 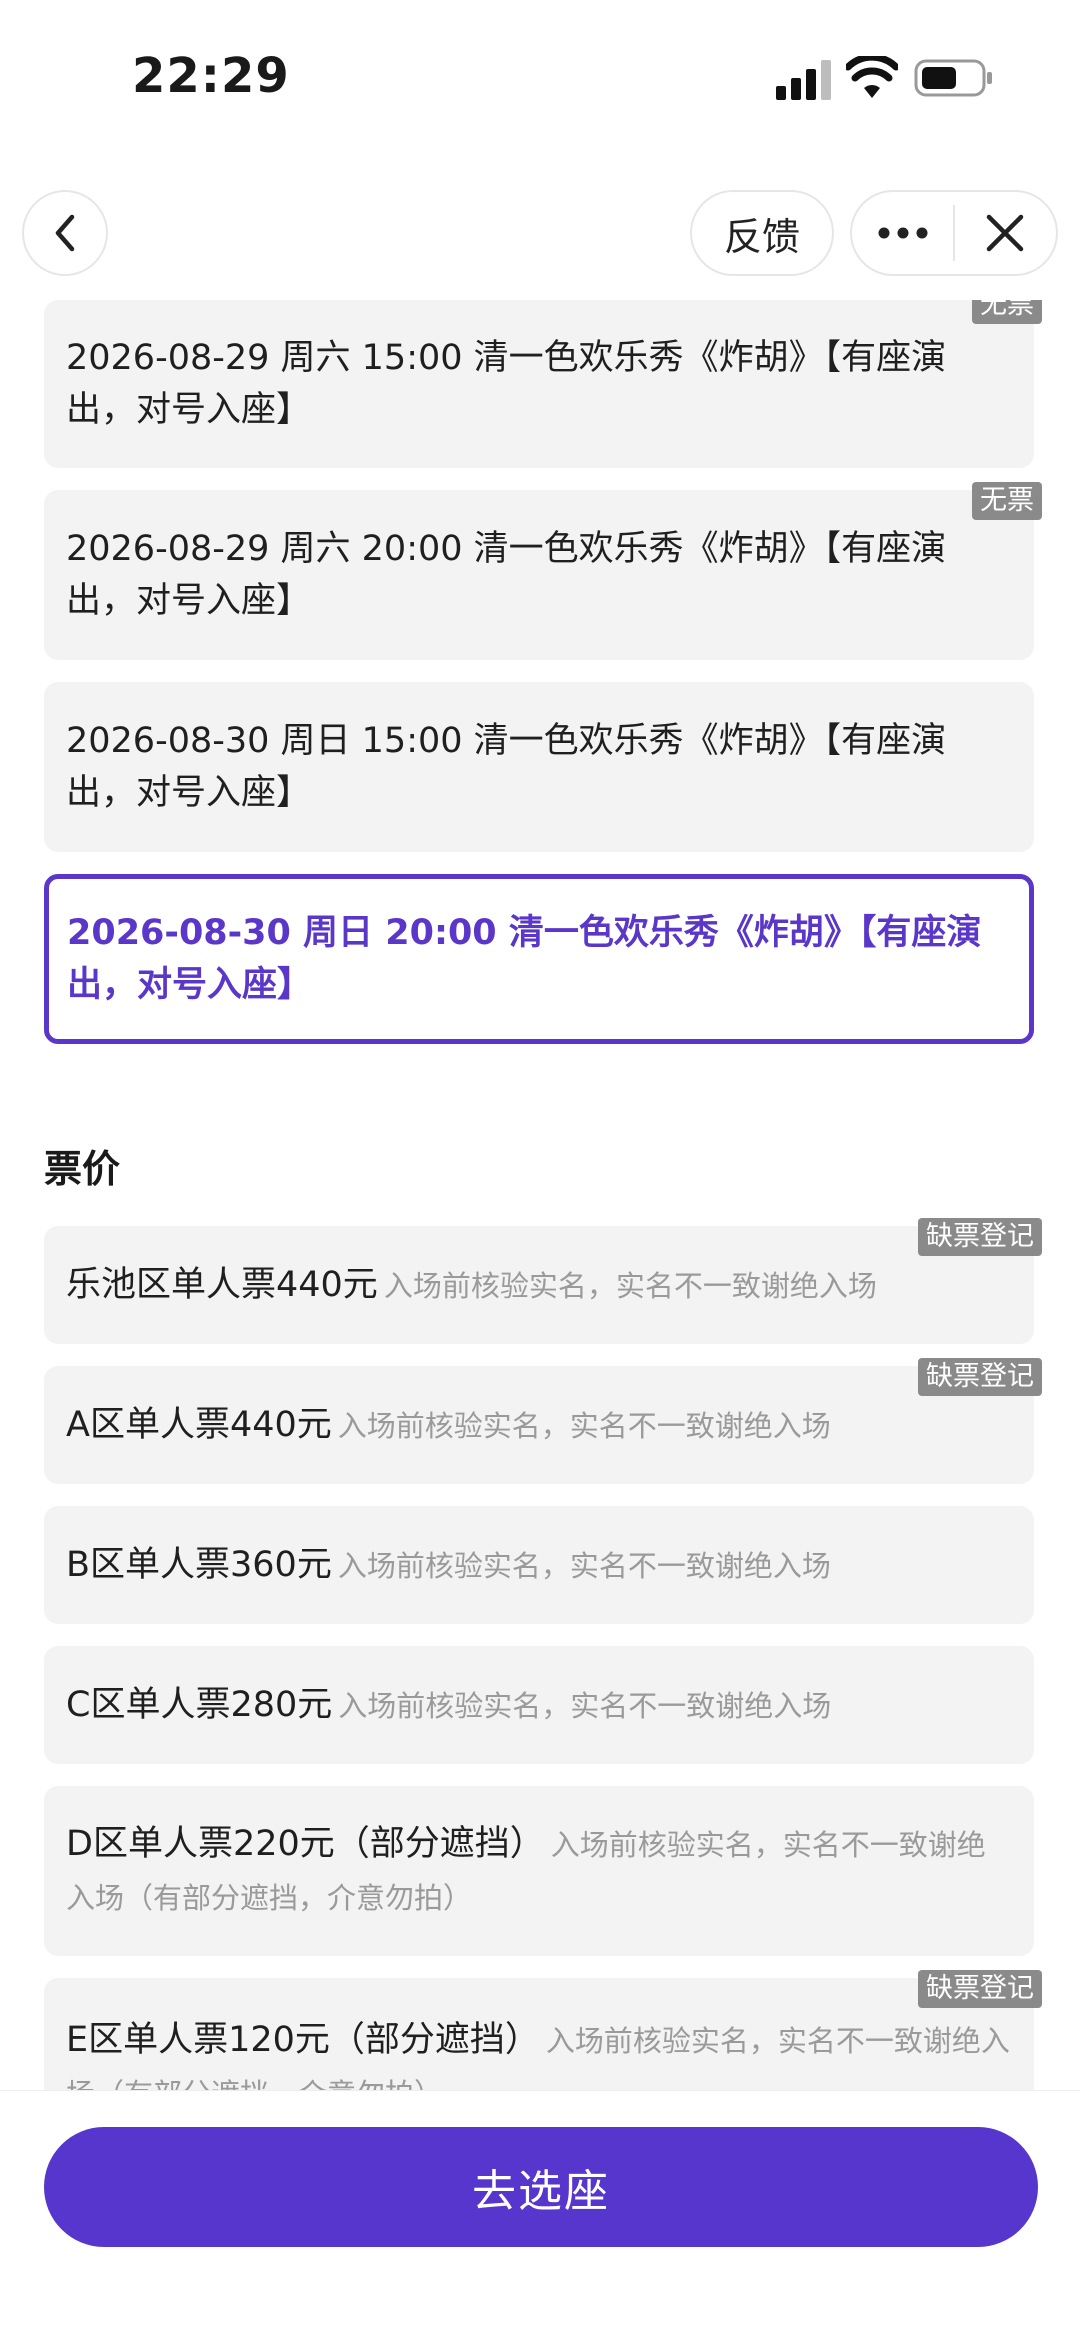 What do you see at coordinates (199, 1424) in the screenshot?
I see `price-name: A区单人票440元` at bounding box center [199, 1424].